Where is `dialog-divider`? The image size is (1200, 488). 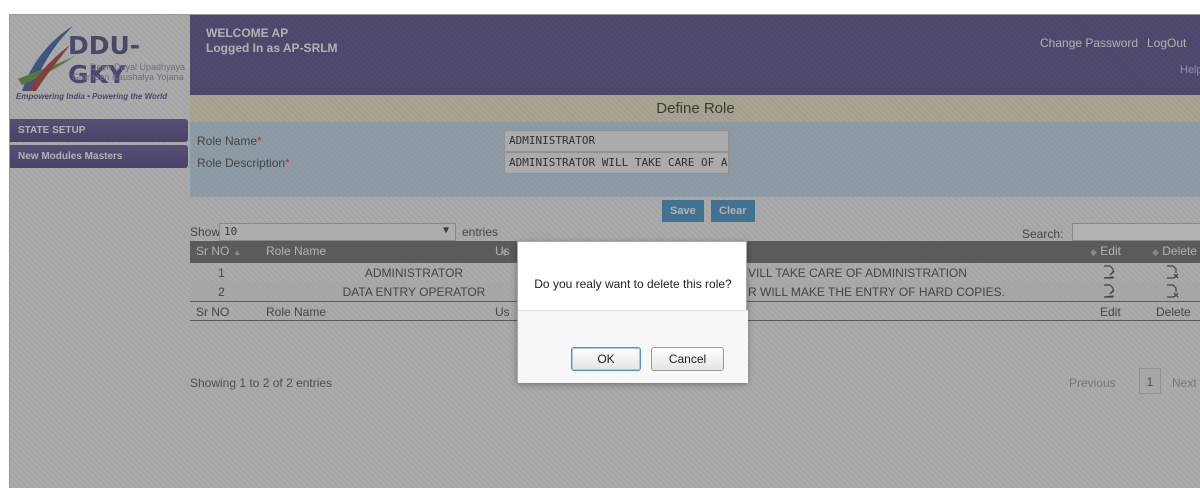 dialog-divider is located at coordinates (633, 310).